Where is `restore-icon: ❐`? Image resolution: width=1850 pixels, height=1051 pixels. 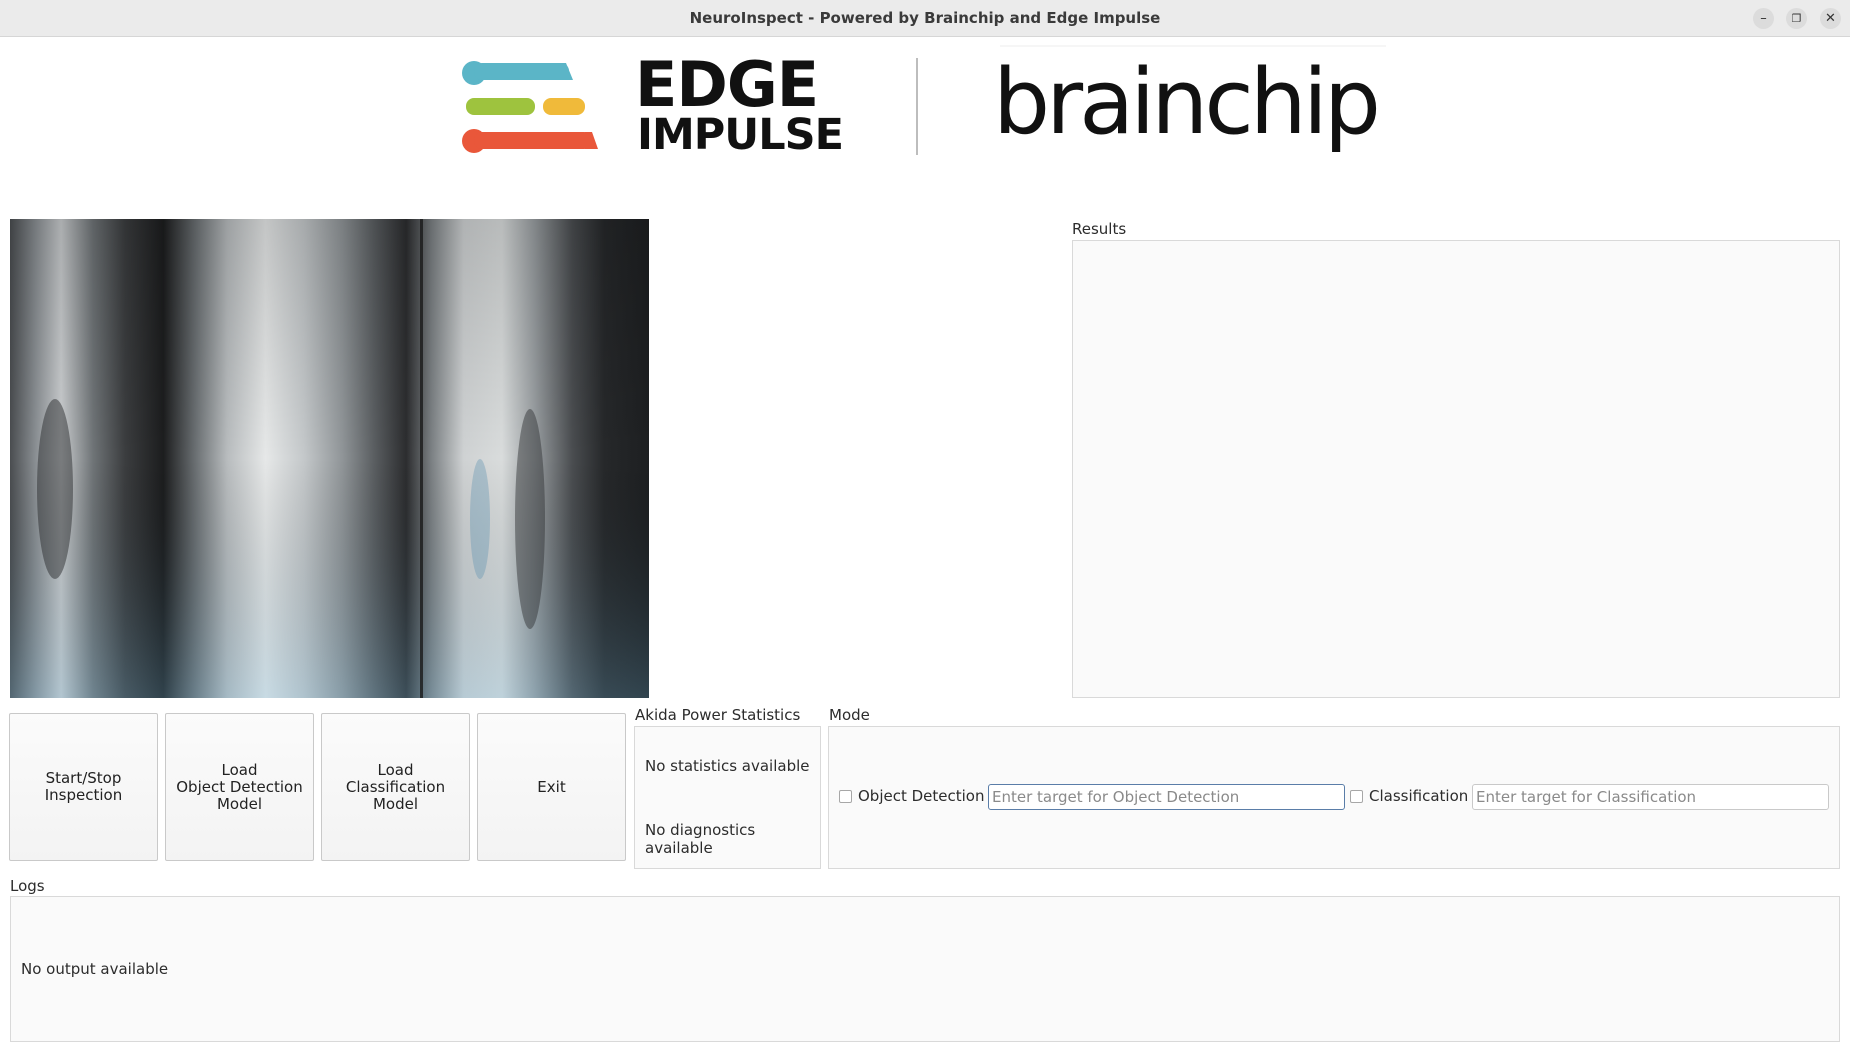
restore-icon: ❐ is located at coordinates (1796, 18).